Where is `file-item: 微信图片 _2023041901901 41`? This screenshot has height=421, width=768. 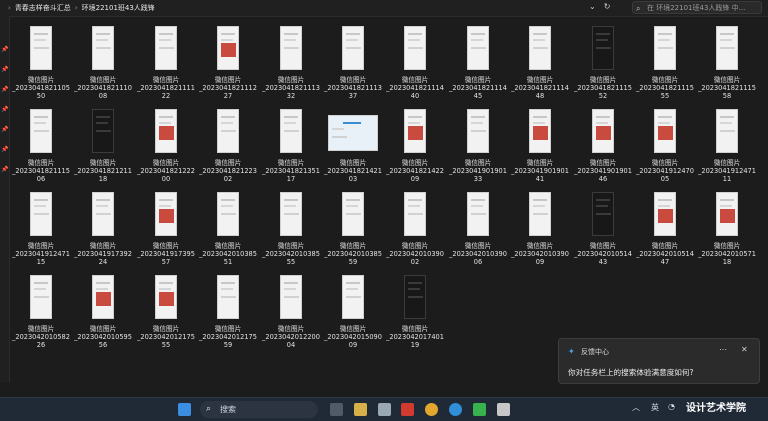 file-item: 微信图片 _2023041901901 41 is located at coordinates (540, 144).